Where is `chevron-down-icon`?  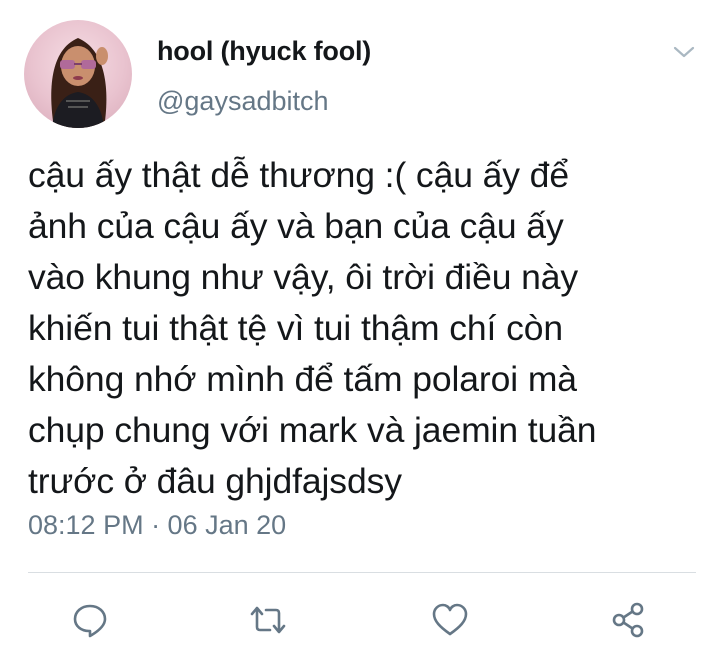 chevron-down-icon is located at coordinates (684, 52).